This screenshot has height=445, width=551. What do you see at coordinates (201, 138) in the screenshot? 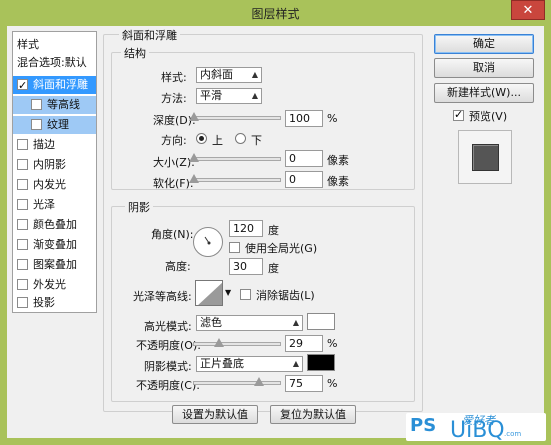
I see `direction-up-radio` at bounding box center [201, 138].